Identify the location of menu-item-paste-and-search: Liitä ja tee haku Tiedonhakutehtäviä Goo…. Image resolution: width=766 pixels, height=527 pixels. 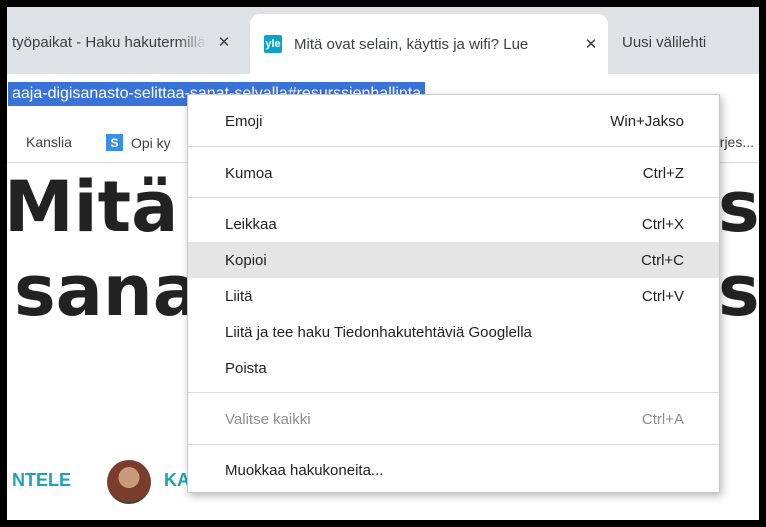
(453, 332).